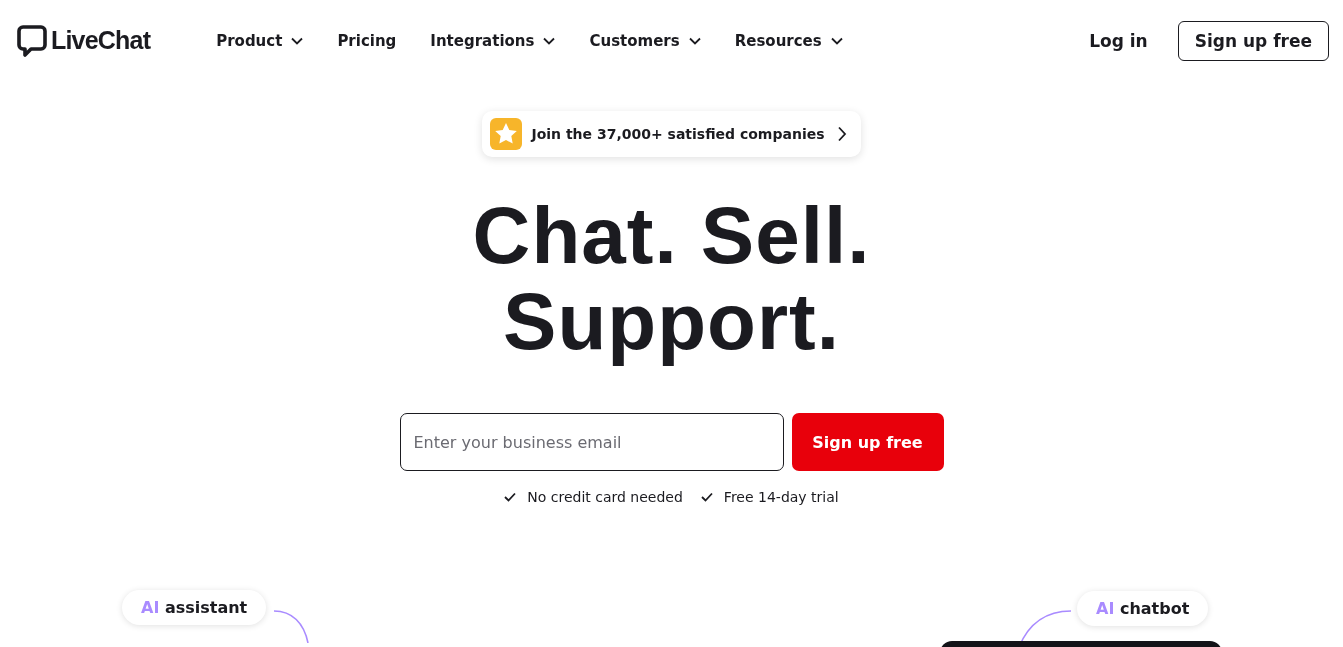 The width and height of the screenshot is (1343, 647). Describe the element at coordinates (260, 40) in the screenshot. I see `nav-link: Product` at that location.